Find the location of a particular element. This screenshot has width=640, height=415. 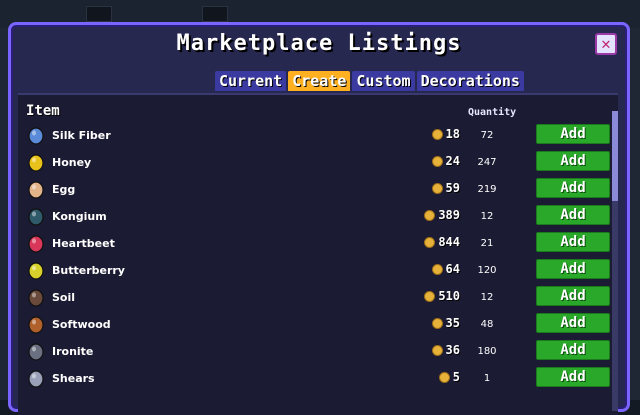

item-price: 844 is located at coordinates (442, 242).